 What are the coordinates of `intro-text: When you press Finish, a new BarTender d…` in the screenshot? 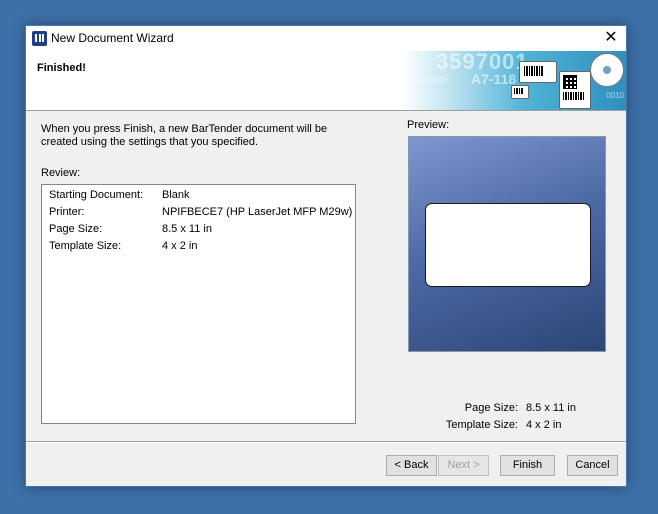 It's located at (184, 135).